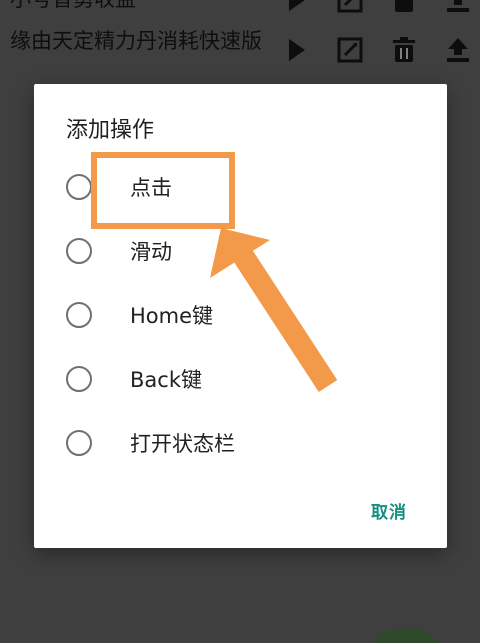  What do you see at coordinates (151, 188) in the screenshot?
I see `option-label: 点击` at bounding box center [151, 188].